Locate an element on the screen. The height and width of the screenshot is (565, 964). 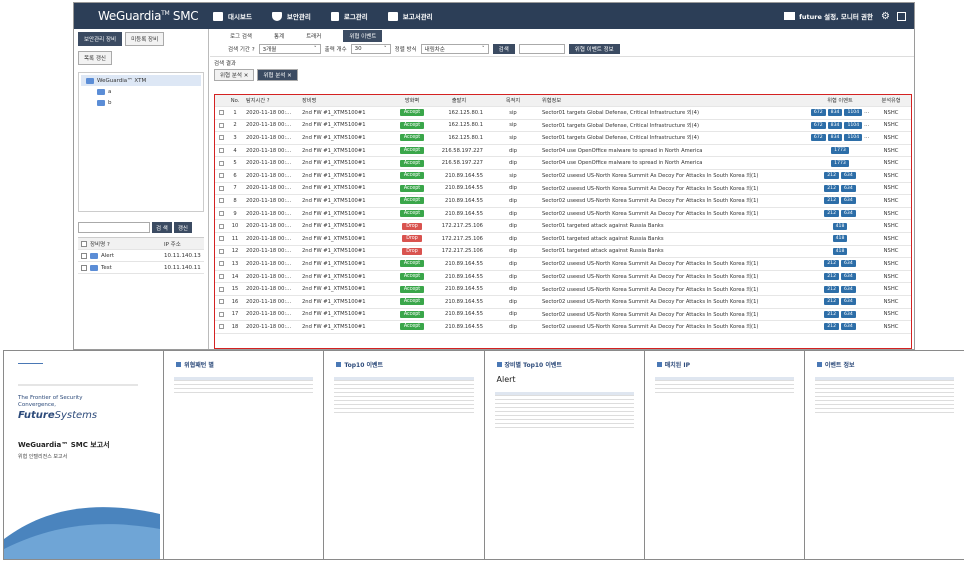
tree-node-b: b is located at coordinates (141, 102).